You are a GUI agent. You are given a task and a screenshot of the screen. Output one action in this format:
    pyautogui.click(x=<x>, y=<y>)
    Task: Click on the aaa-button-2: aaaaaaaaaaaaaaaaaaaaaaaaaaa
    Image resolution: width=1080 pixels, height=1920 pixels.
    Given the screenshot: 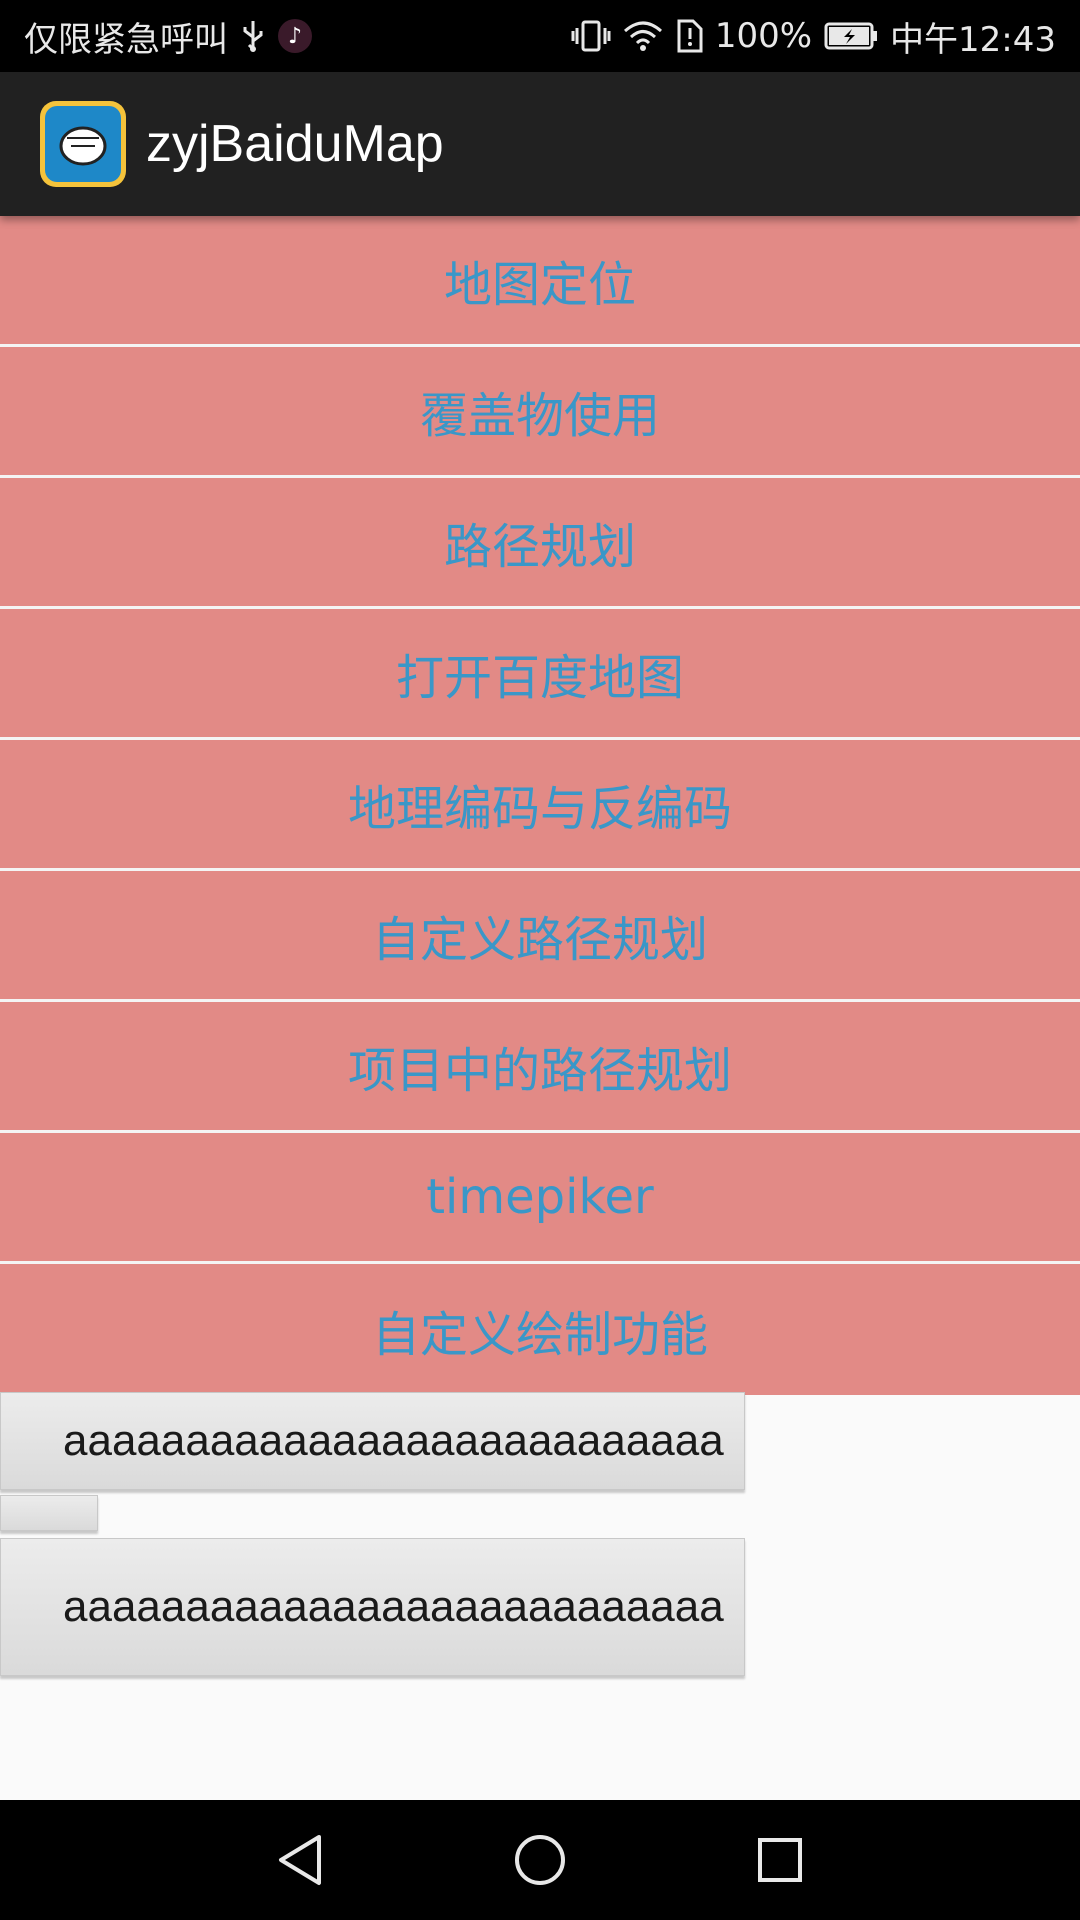 What is the action you would take?
    pyautogui.click(x=372, y=1607)
    